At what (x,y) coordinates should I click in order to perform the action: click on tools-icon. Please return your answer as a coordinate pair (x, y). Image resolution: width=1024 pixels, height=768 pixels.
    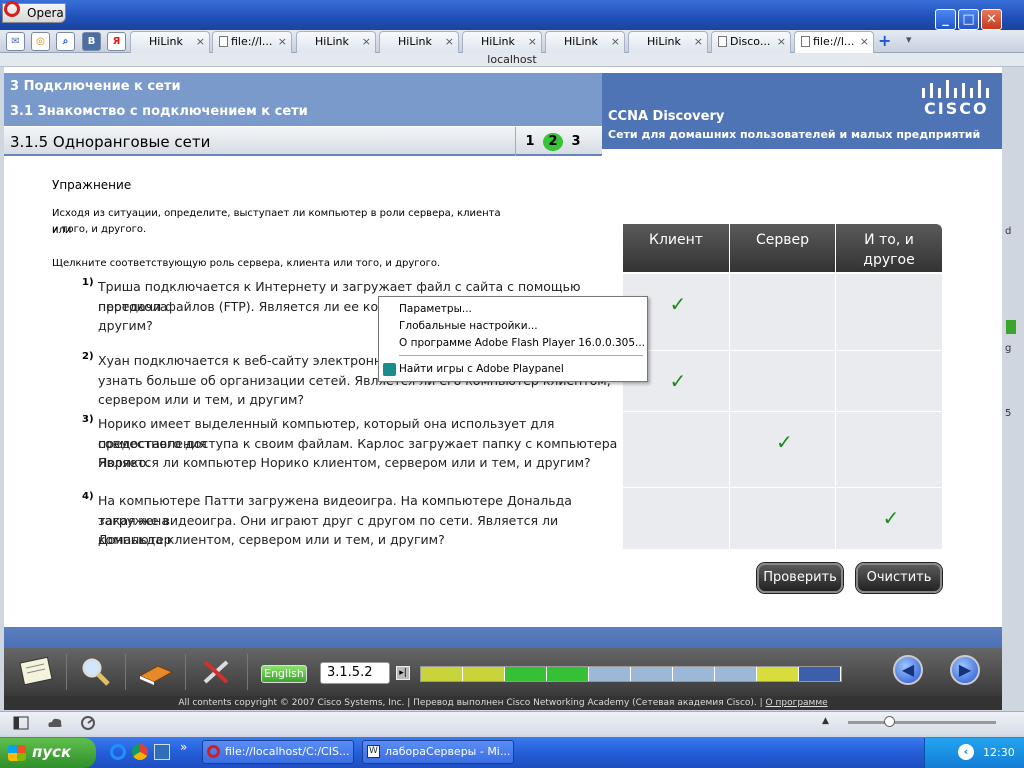
    Looking at the image, I should click on (217, 672).